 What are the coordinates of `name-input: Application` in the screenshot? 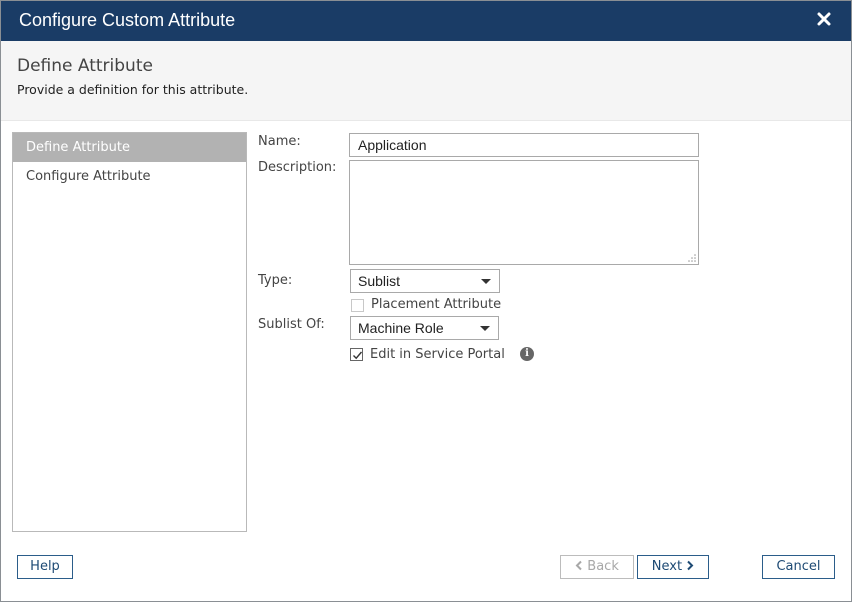 It's located at (524, 145).